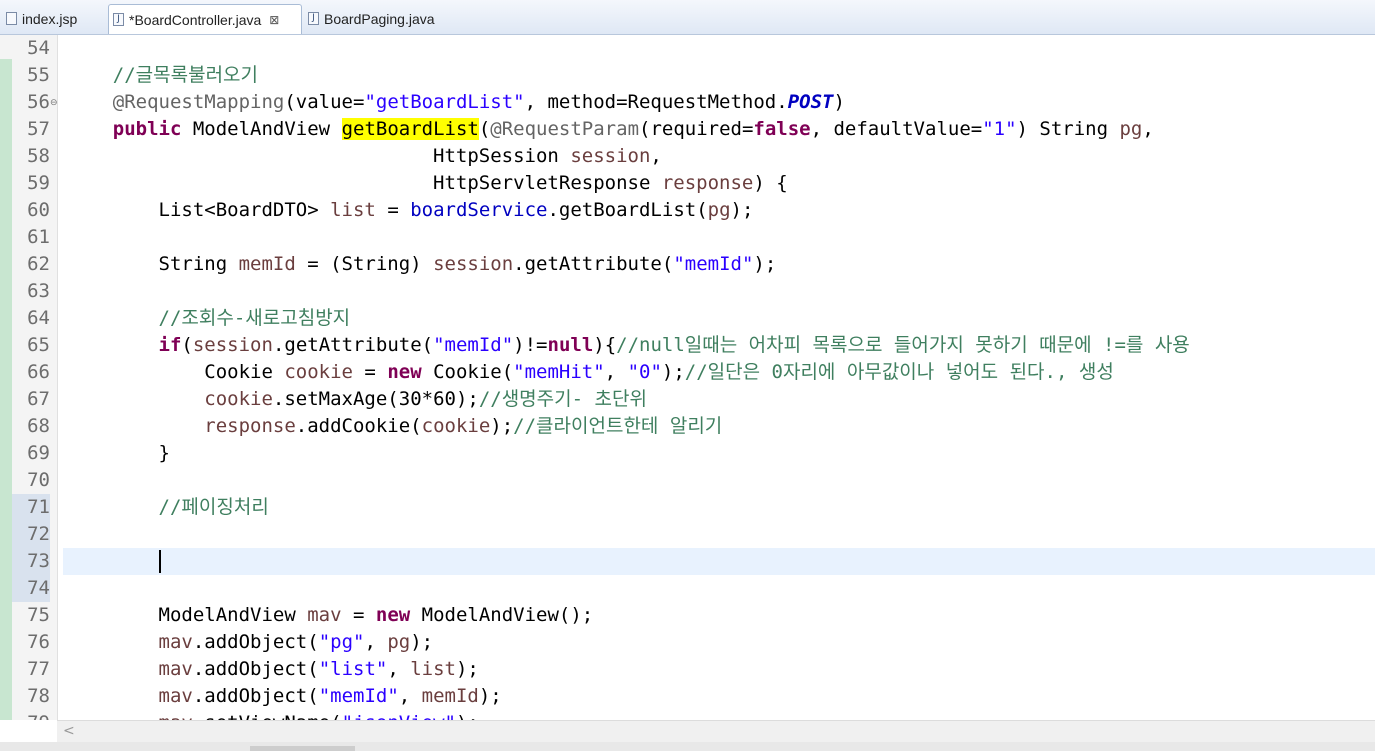 This screenshot has width=1375, height=751. Describe the element at coordinates (302, 748) in the screenshot. I see `scroll-thumb` at that location.